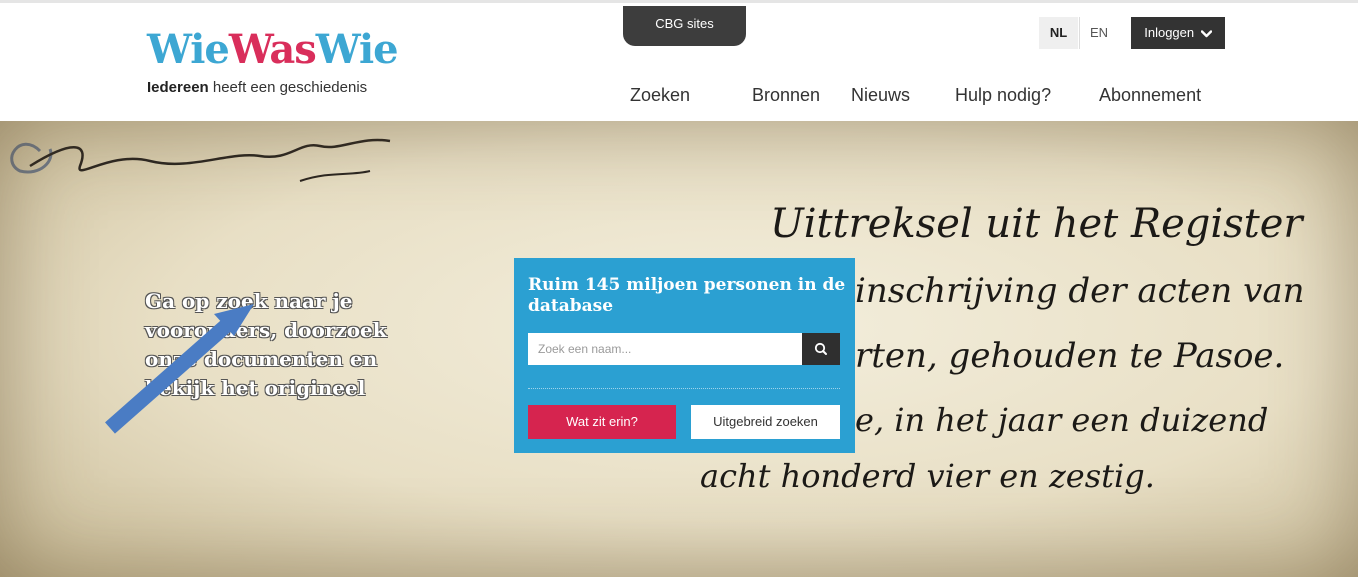 The width and height of the screenshot is (1358, 577). I want to click on annotation-arrow, so click(179, 369).